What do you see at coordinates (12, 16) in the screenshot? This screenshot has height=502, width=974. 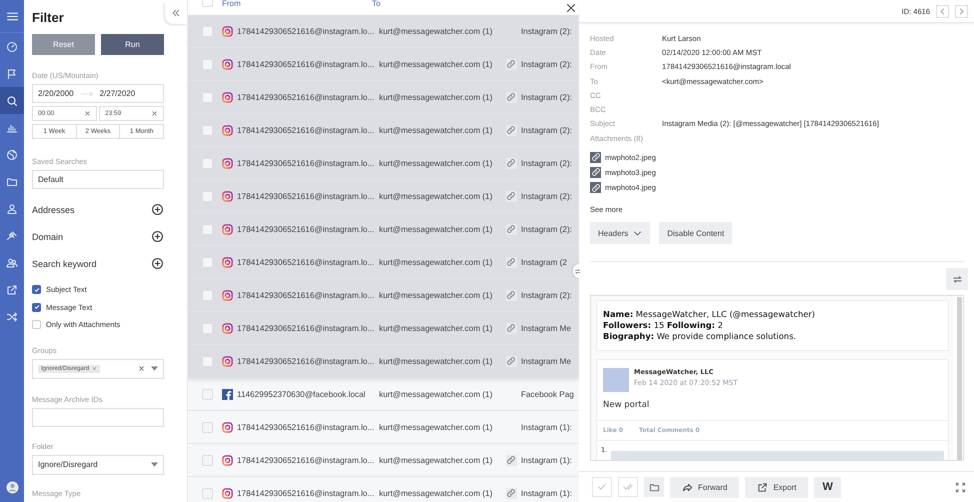 I see `menu-icon` at bounding box center [12, 16].